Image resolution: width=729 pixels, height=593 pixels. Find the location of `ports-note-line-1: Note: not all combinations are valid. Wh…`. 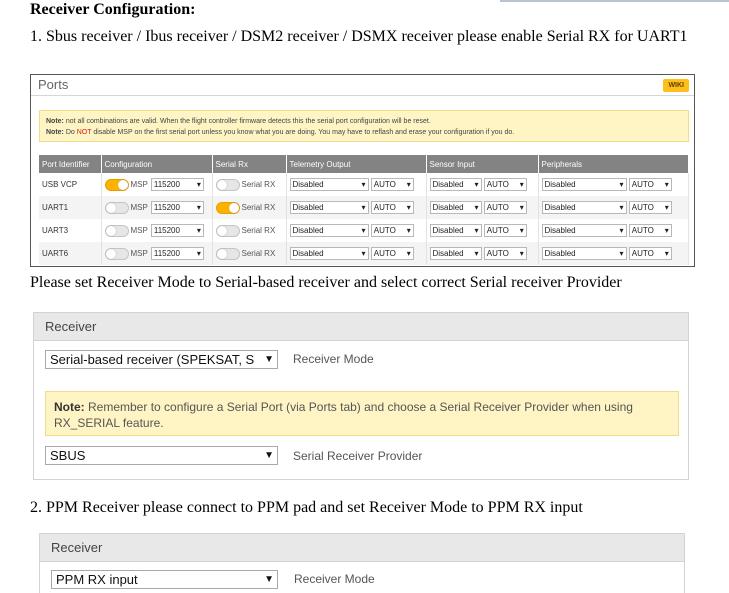

ports-note-line-1: Note: not all combinations are valid. Wh… is located at coordinates (238, 121).